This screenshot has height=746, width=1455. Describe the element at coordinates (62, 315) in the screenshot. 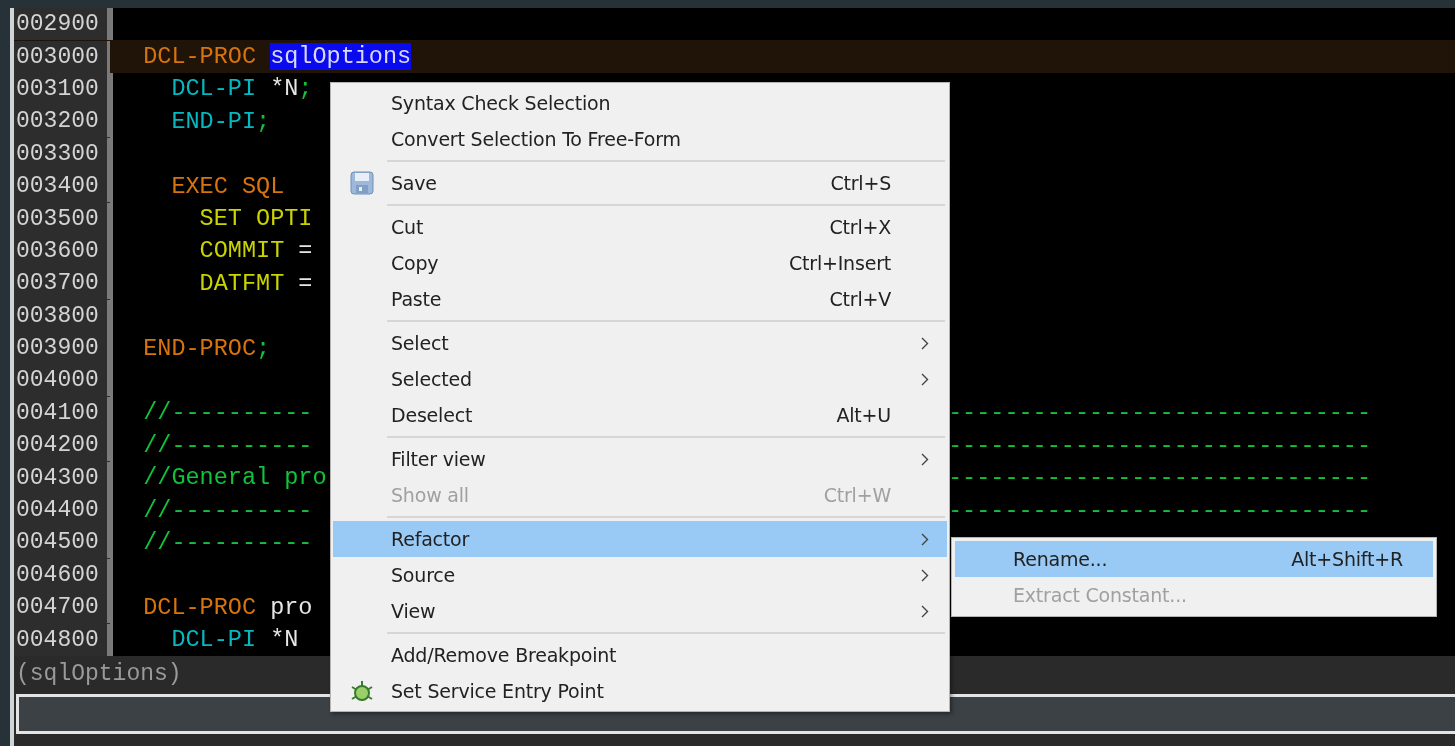

I see `line-number: 003800` at that location.